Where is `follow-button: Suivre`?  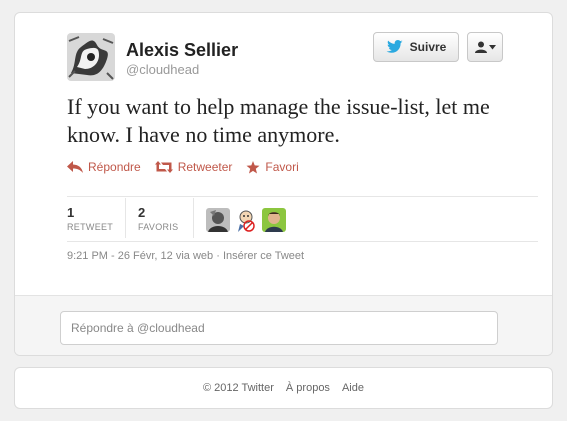
follow-button: Suivre is located at coordinates (416, 47).